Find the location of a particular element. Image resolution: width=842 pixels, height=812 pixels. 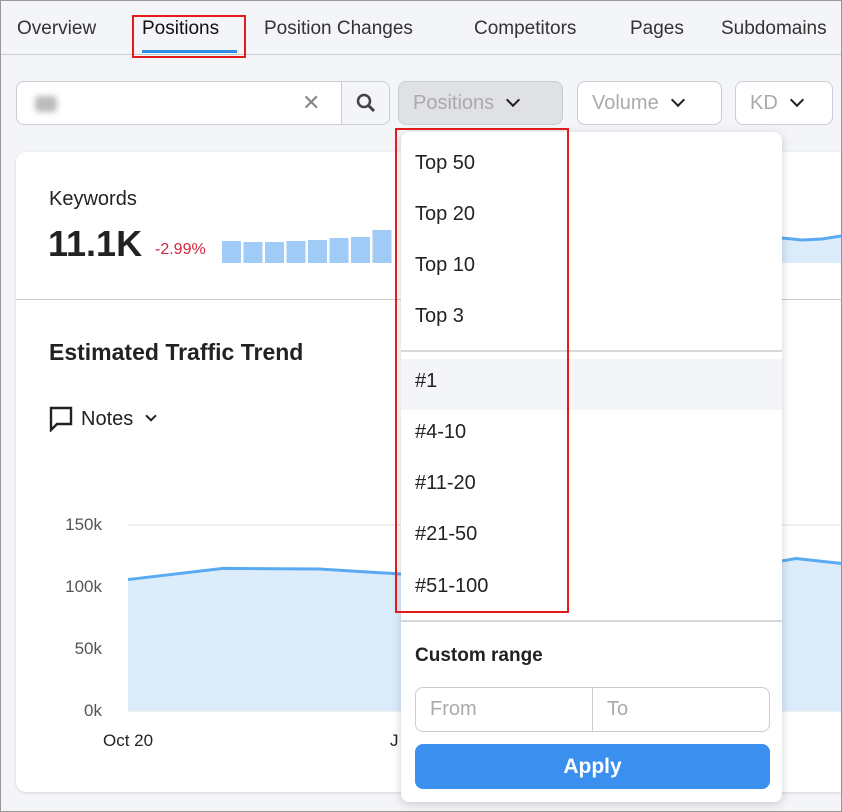

custom-range-inputs is located at coordinates (592, 709).